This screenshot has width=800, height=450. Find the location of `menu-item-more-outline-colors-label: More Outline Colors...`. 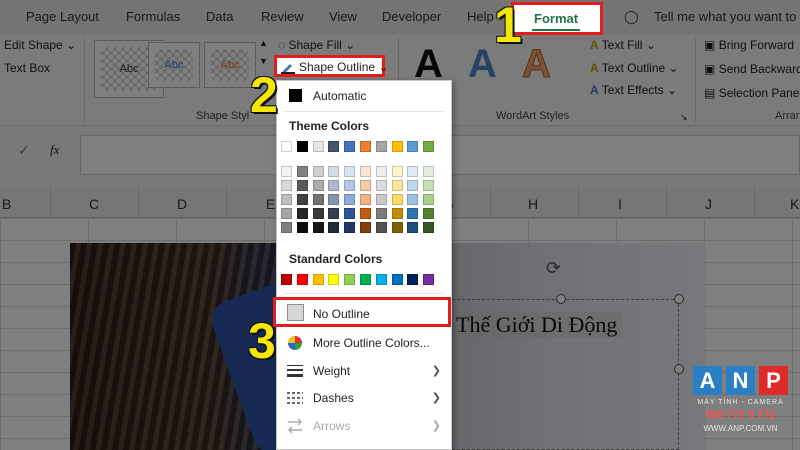

menu-item-more-outline-colors-label: More Outline Colors... is located at coordinates (371, 343).